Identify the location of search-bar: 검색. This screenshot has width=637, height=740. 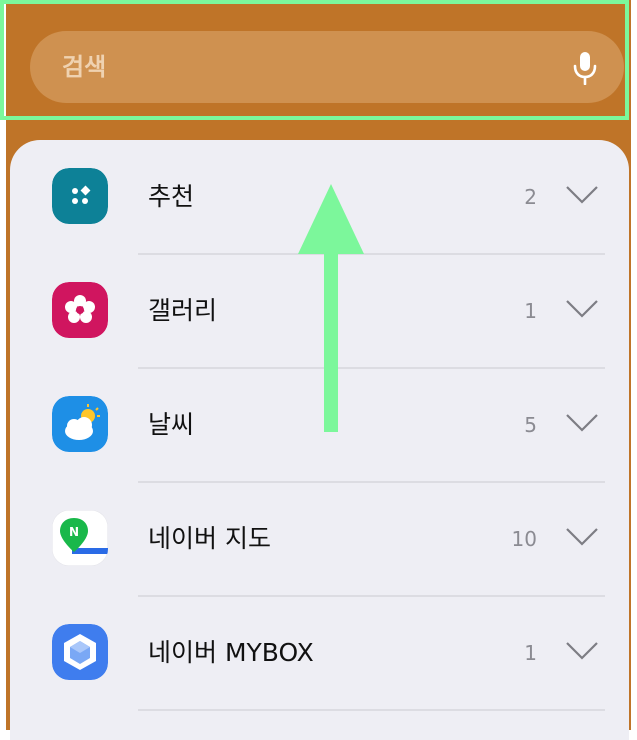
(327, 67).